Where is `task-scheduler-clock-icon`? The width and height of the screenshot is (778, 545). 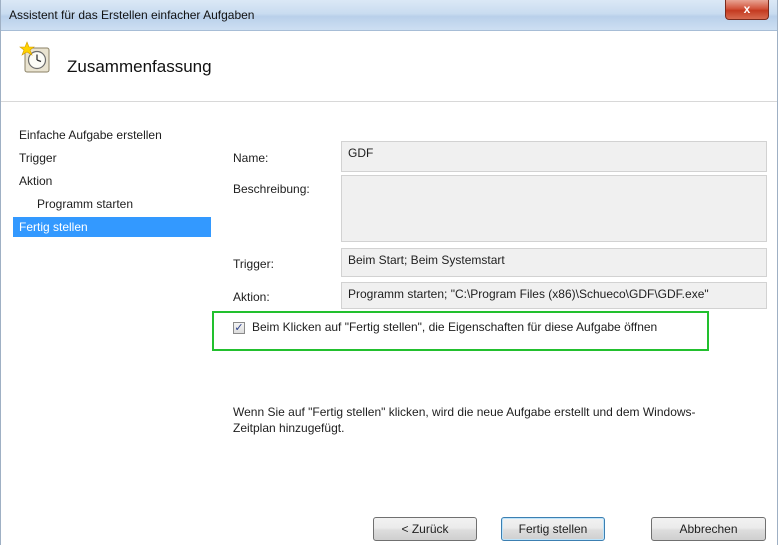
task-scheduler-clock-icon is located at coordinates (36, 58).